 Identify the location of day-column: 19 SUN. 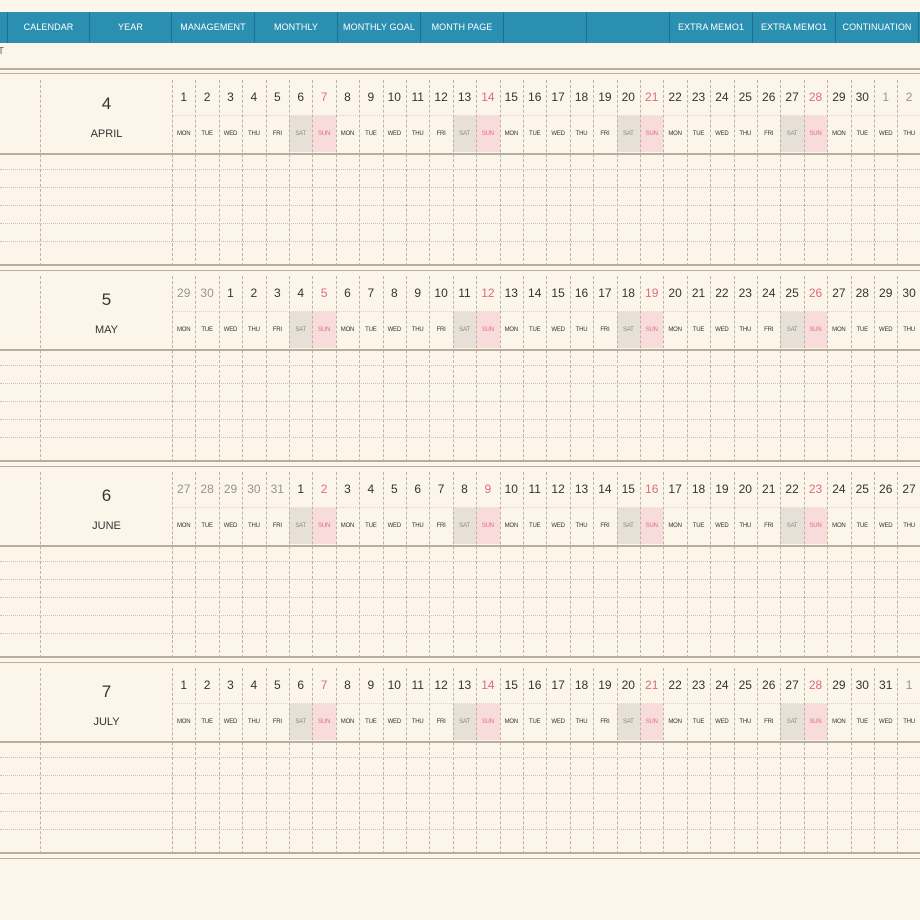
(652, 369).